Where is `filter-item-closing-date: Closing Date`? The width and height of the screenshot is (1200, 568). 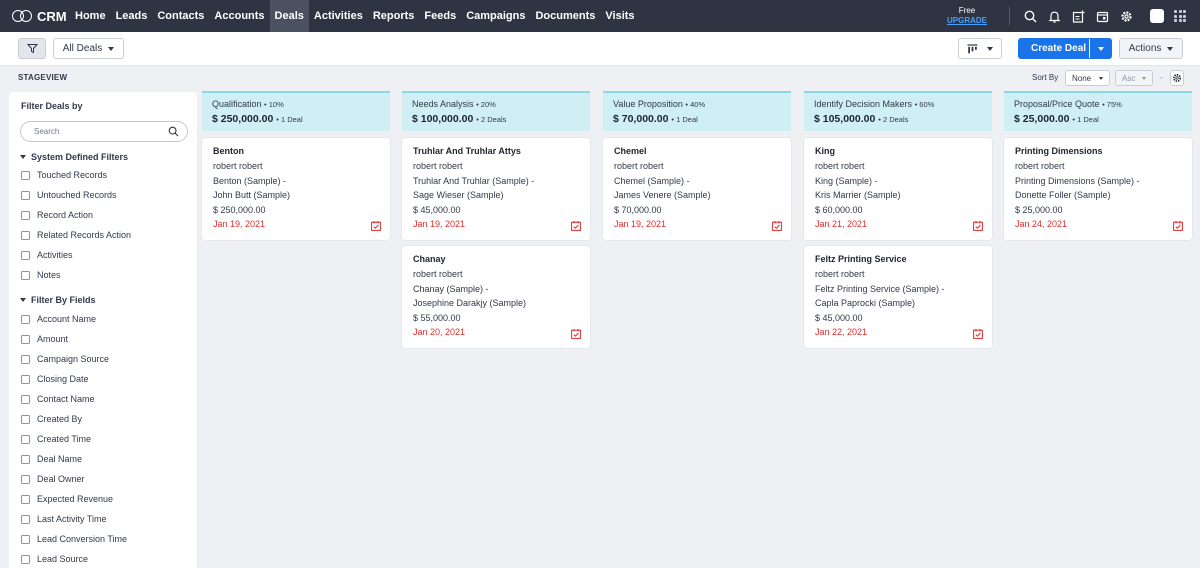 filter-item-closing-date: Closing Date is located at coordinates (55, 379).